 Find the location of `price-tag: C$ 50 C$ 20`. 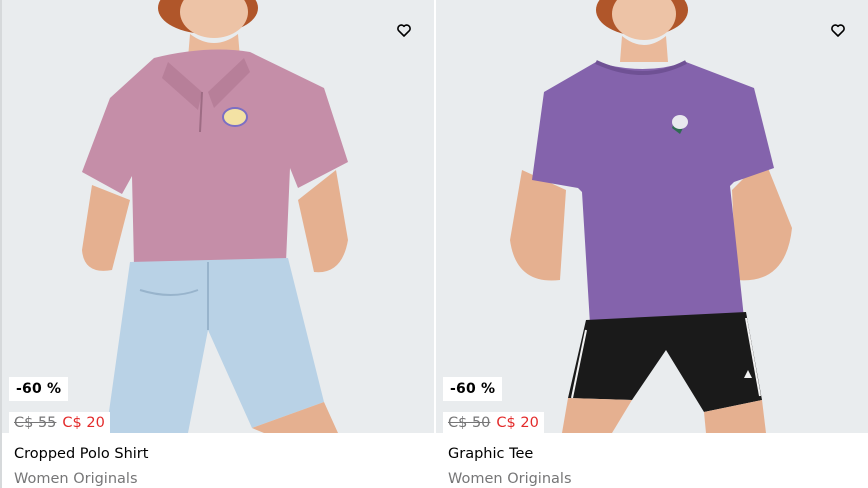

price-tag: C$ 50 C$ 20 is located at coordinates (493, 422).